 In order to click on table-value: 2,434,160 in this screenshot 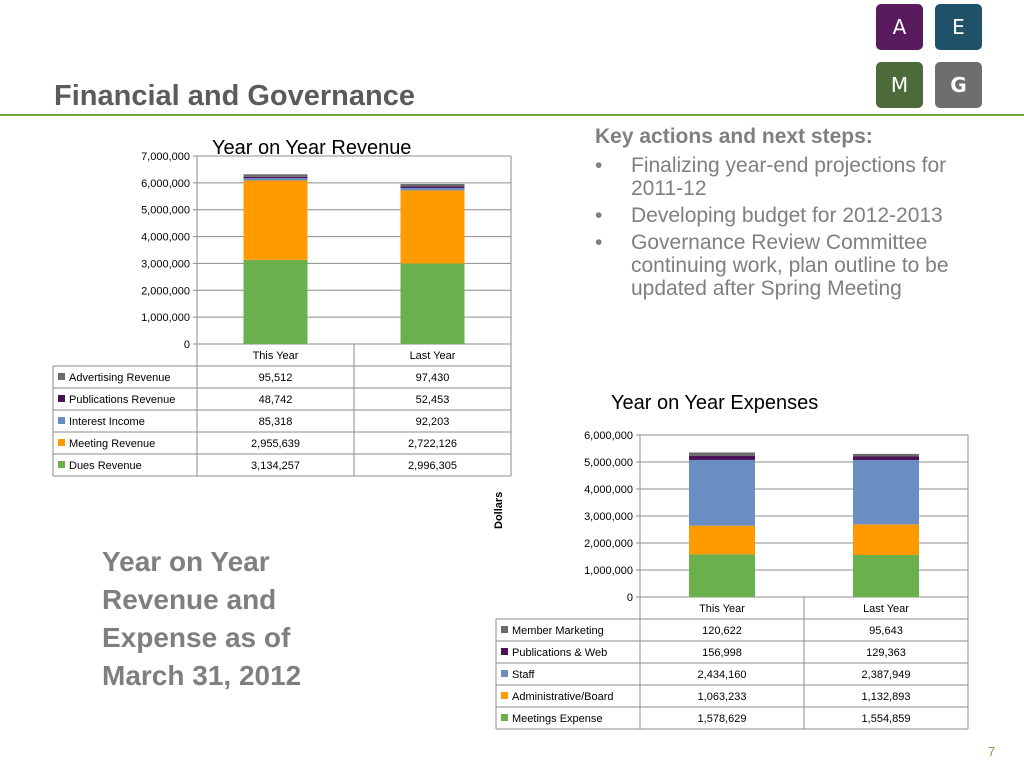, I will do `click(722, 675)`.